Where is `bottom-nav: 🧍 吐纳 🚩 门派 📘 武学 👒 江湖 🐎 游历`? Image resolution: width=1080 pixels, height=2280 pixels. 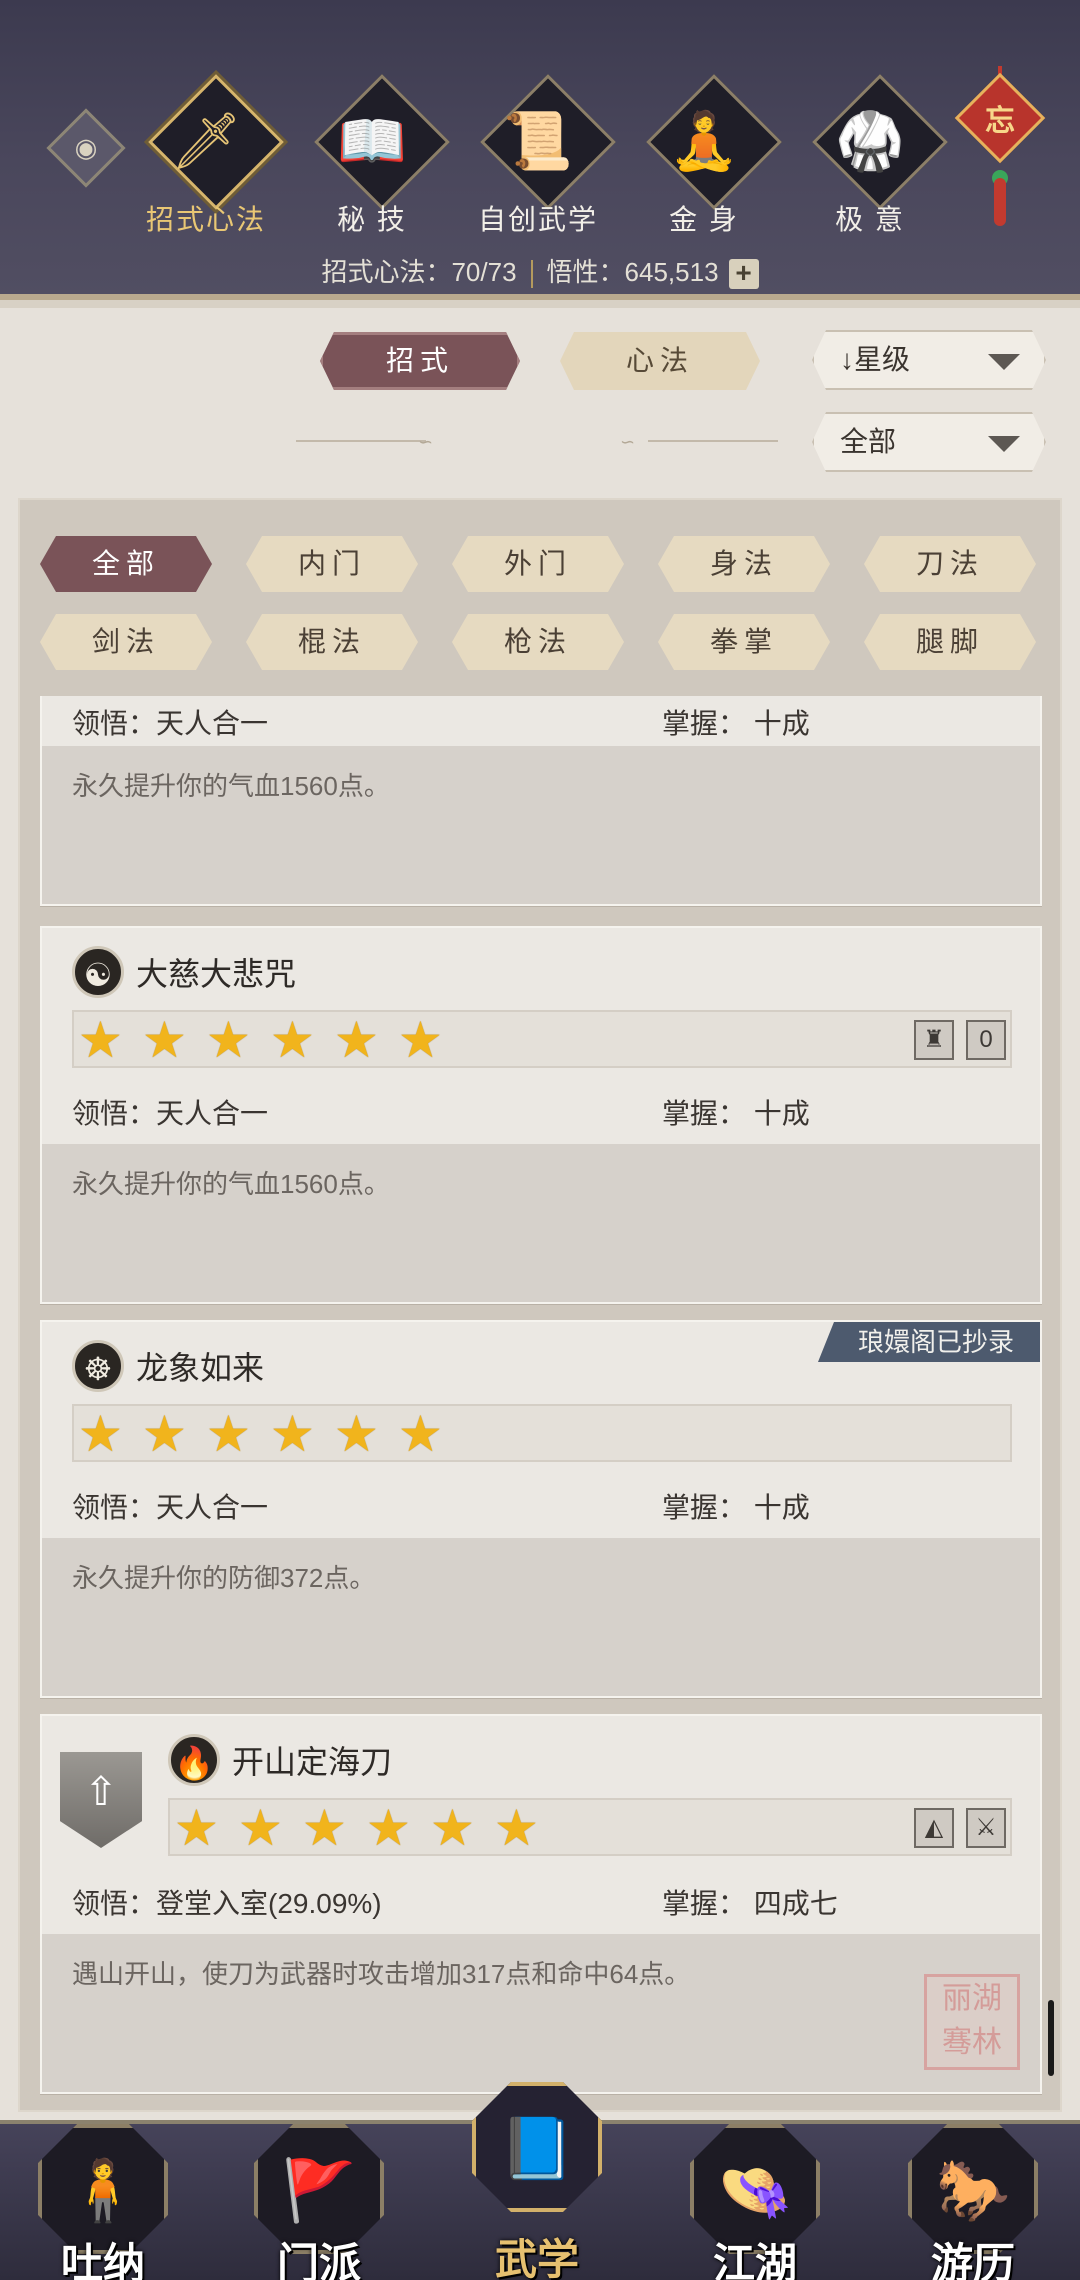
bottom-nav: 🧍 吐纳 🚩 门派 📘 武学 👒 江湖 🐎 游历 is located at coordinates (540, 2181).